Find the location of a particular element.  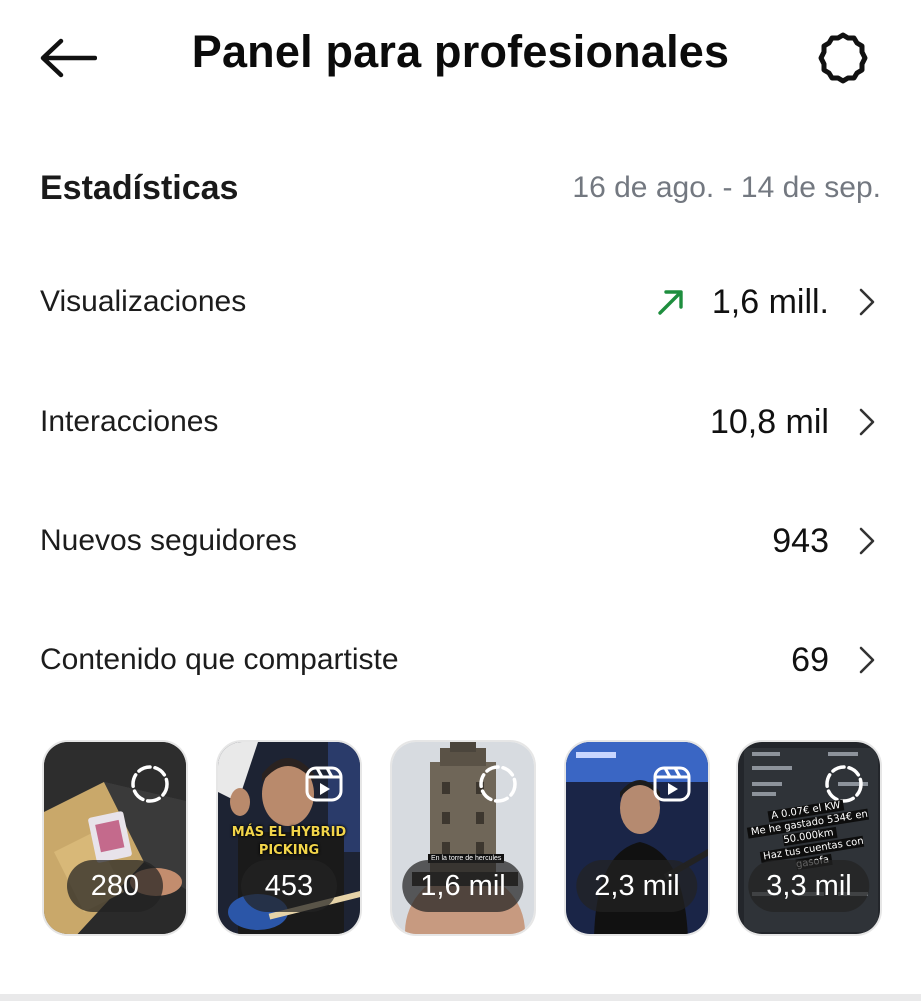

metric-label: Nuevos seguidores is located at coordinates (168, 540).